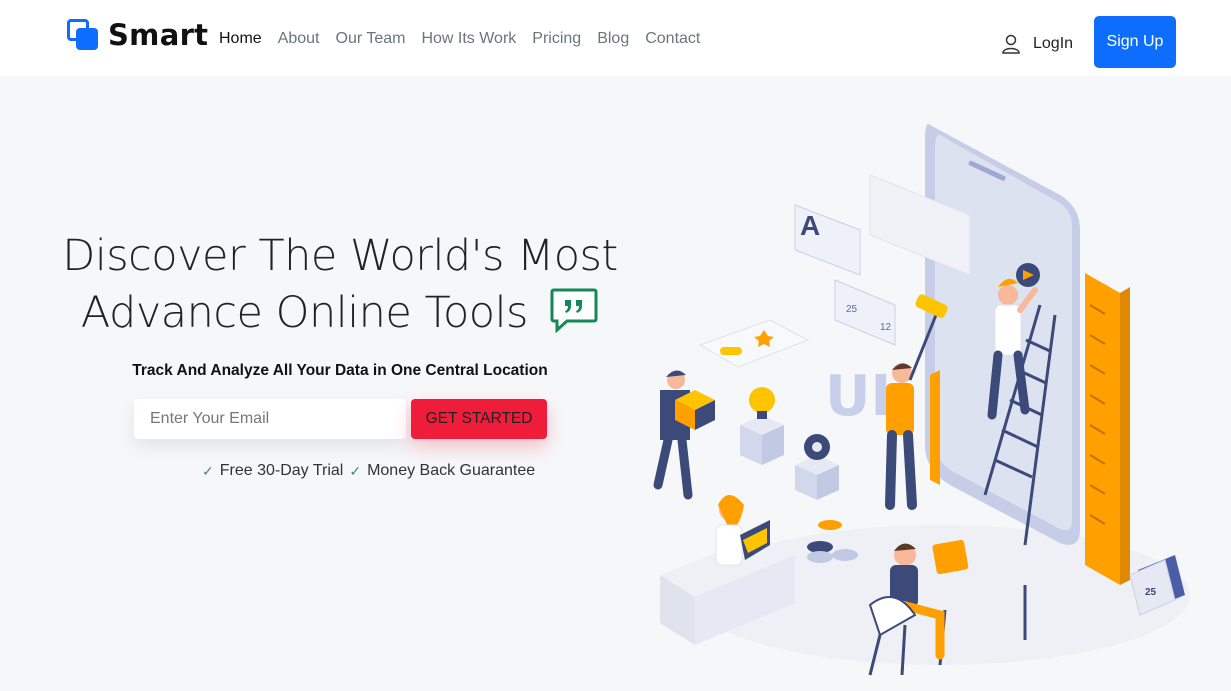  Describe the element at coordinates (479, 419) in the screenshot. I see `get-started-button: GET STARTED` at that location.